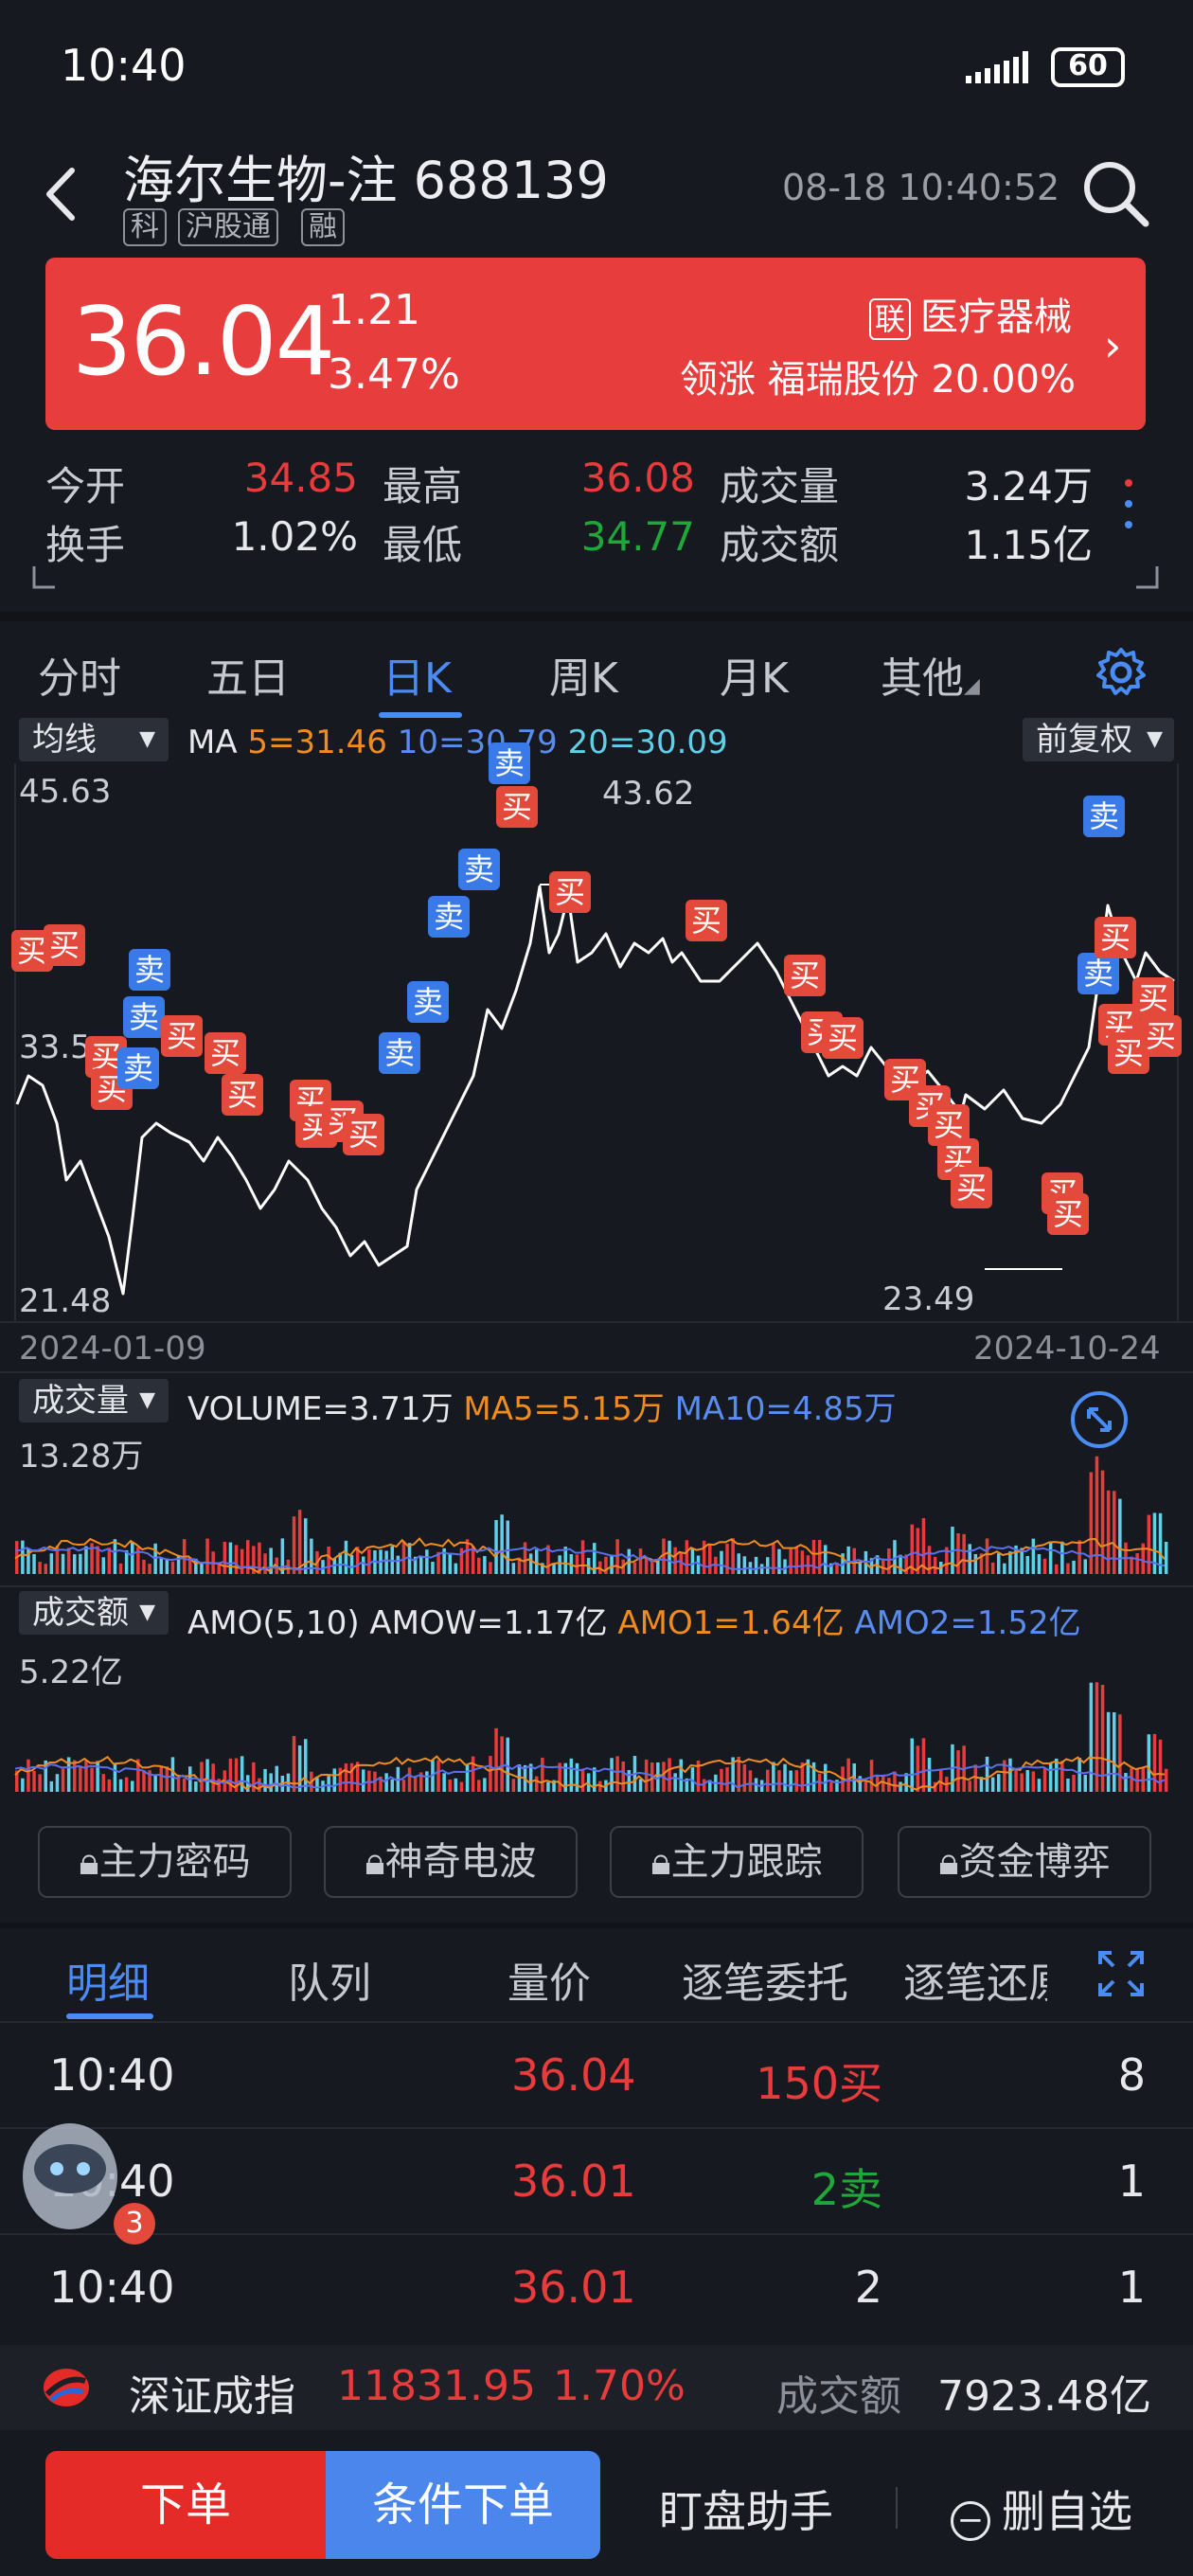 The image size is (1193, 2576). I want to click on tab-other: 其他◢, so click(930, 674).